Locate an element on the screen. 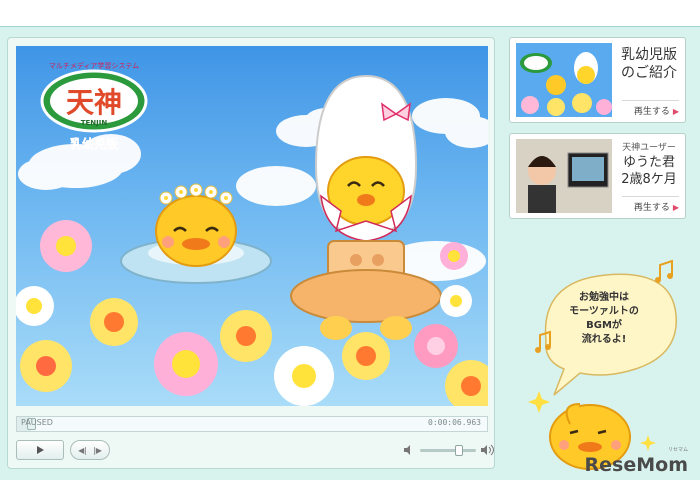 This screenshot has width=700, height=483. prev-icon: ◀| is located at coordinates (82, 450).